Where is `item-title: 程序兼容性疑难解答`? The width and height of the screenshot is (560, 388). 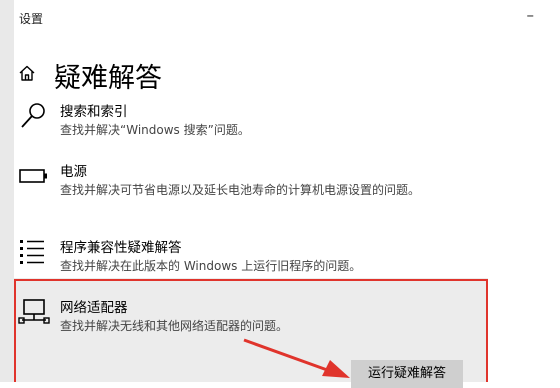
item-title: 程序兼容性疑难解答 is located at coordinates (121, 248).